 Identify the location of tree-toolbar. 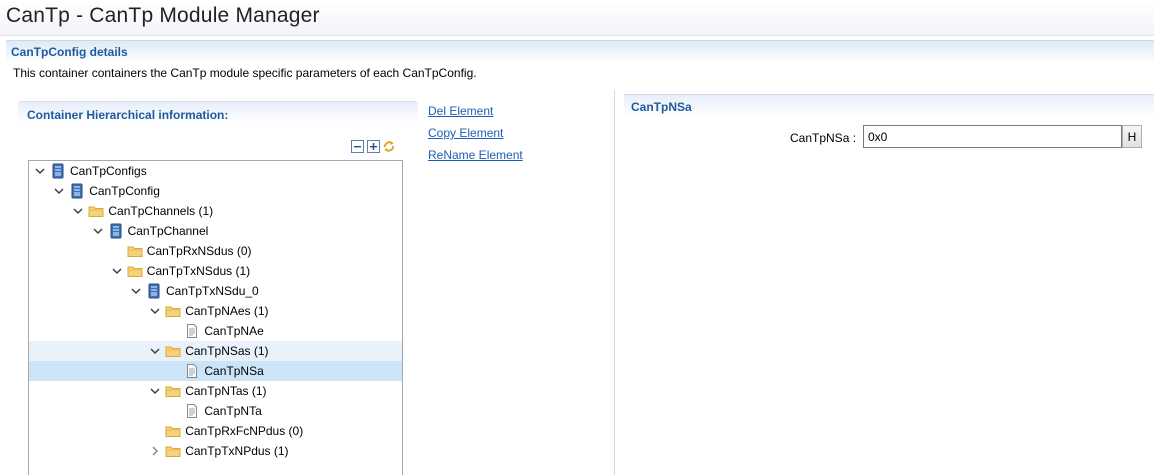
(373, 147).